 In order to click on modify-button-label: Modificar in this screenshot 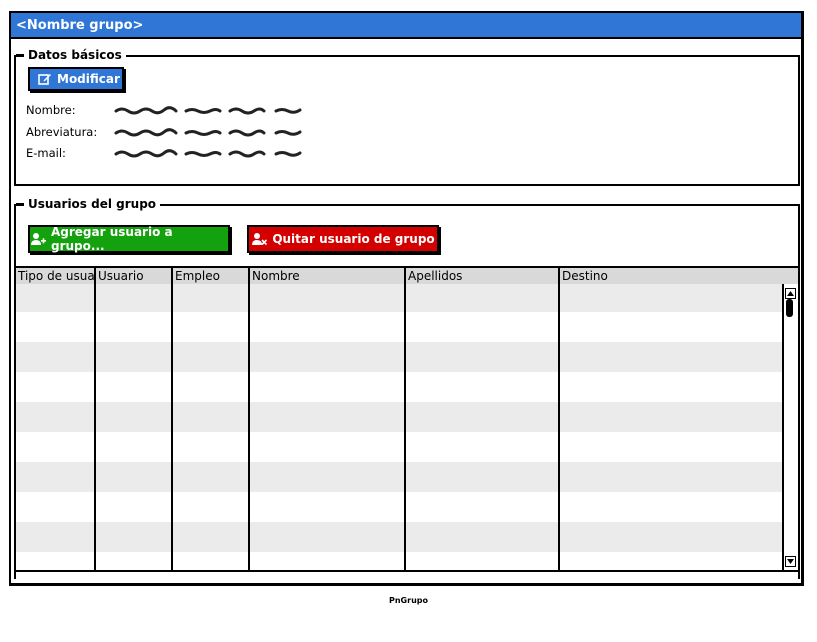, I will do `click(88, 79)`.